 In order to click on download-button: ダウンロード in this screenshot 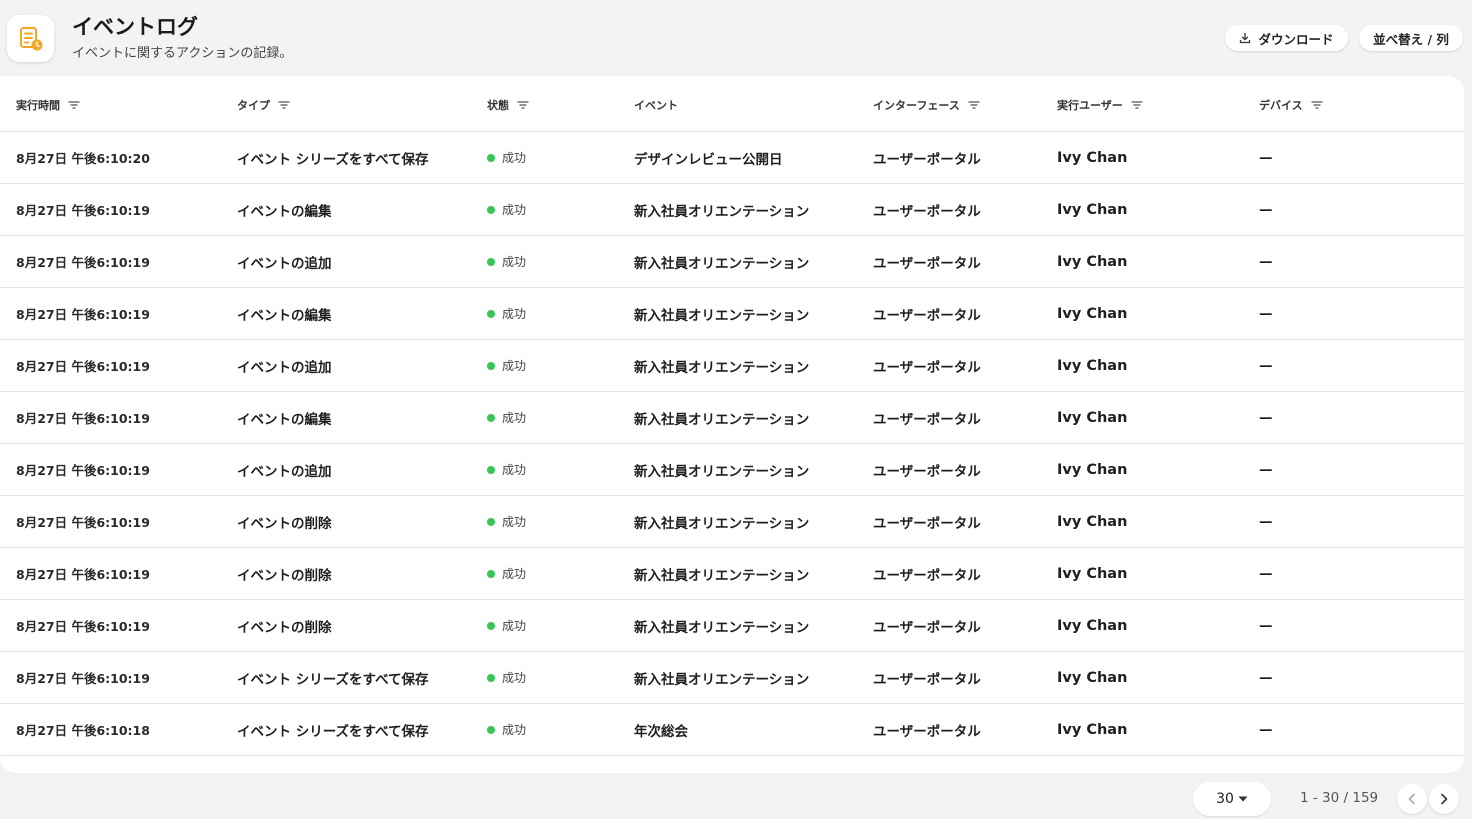, I will do `click(1286, 38)`.